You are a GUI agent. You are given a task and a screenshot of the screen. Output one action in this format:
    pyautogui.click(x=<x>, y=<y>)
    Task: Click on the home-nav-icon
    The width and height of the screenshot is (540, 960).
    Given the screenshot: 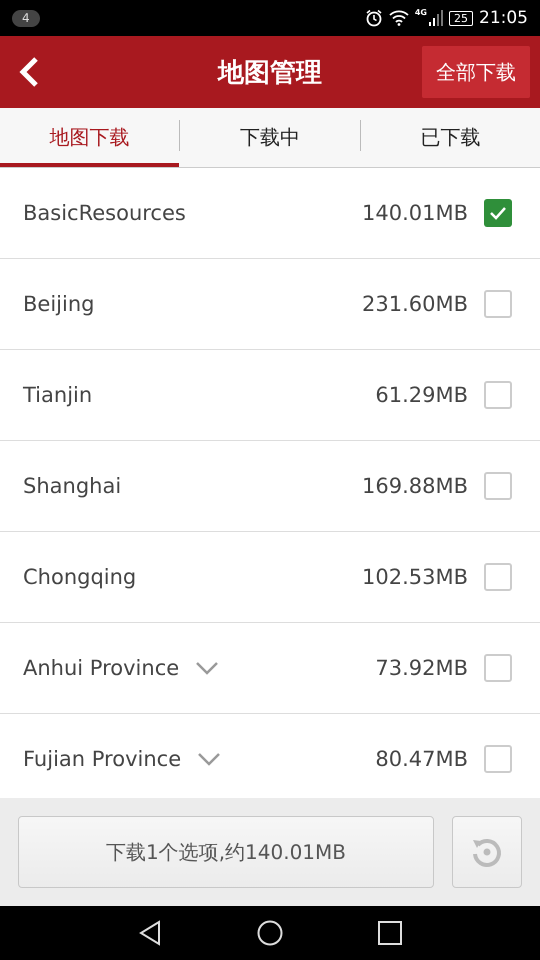 What is the action you would take?
    pyautogui.click(x=270, y=933)
    